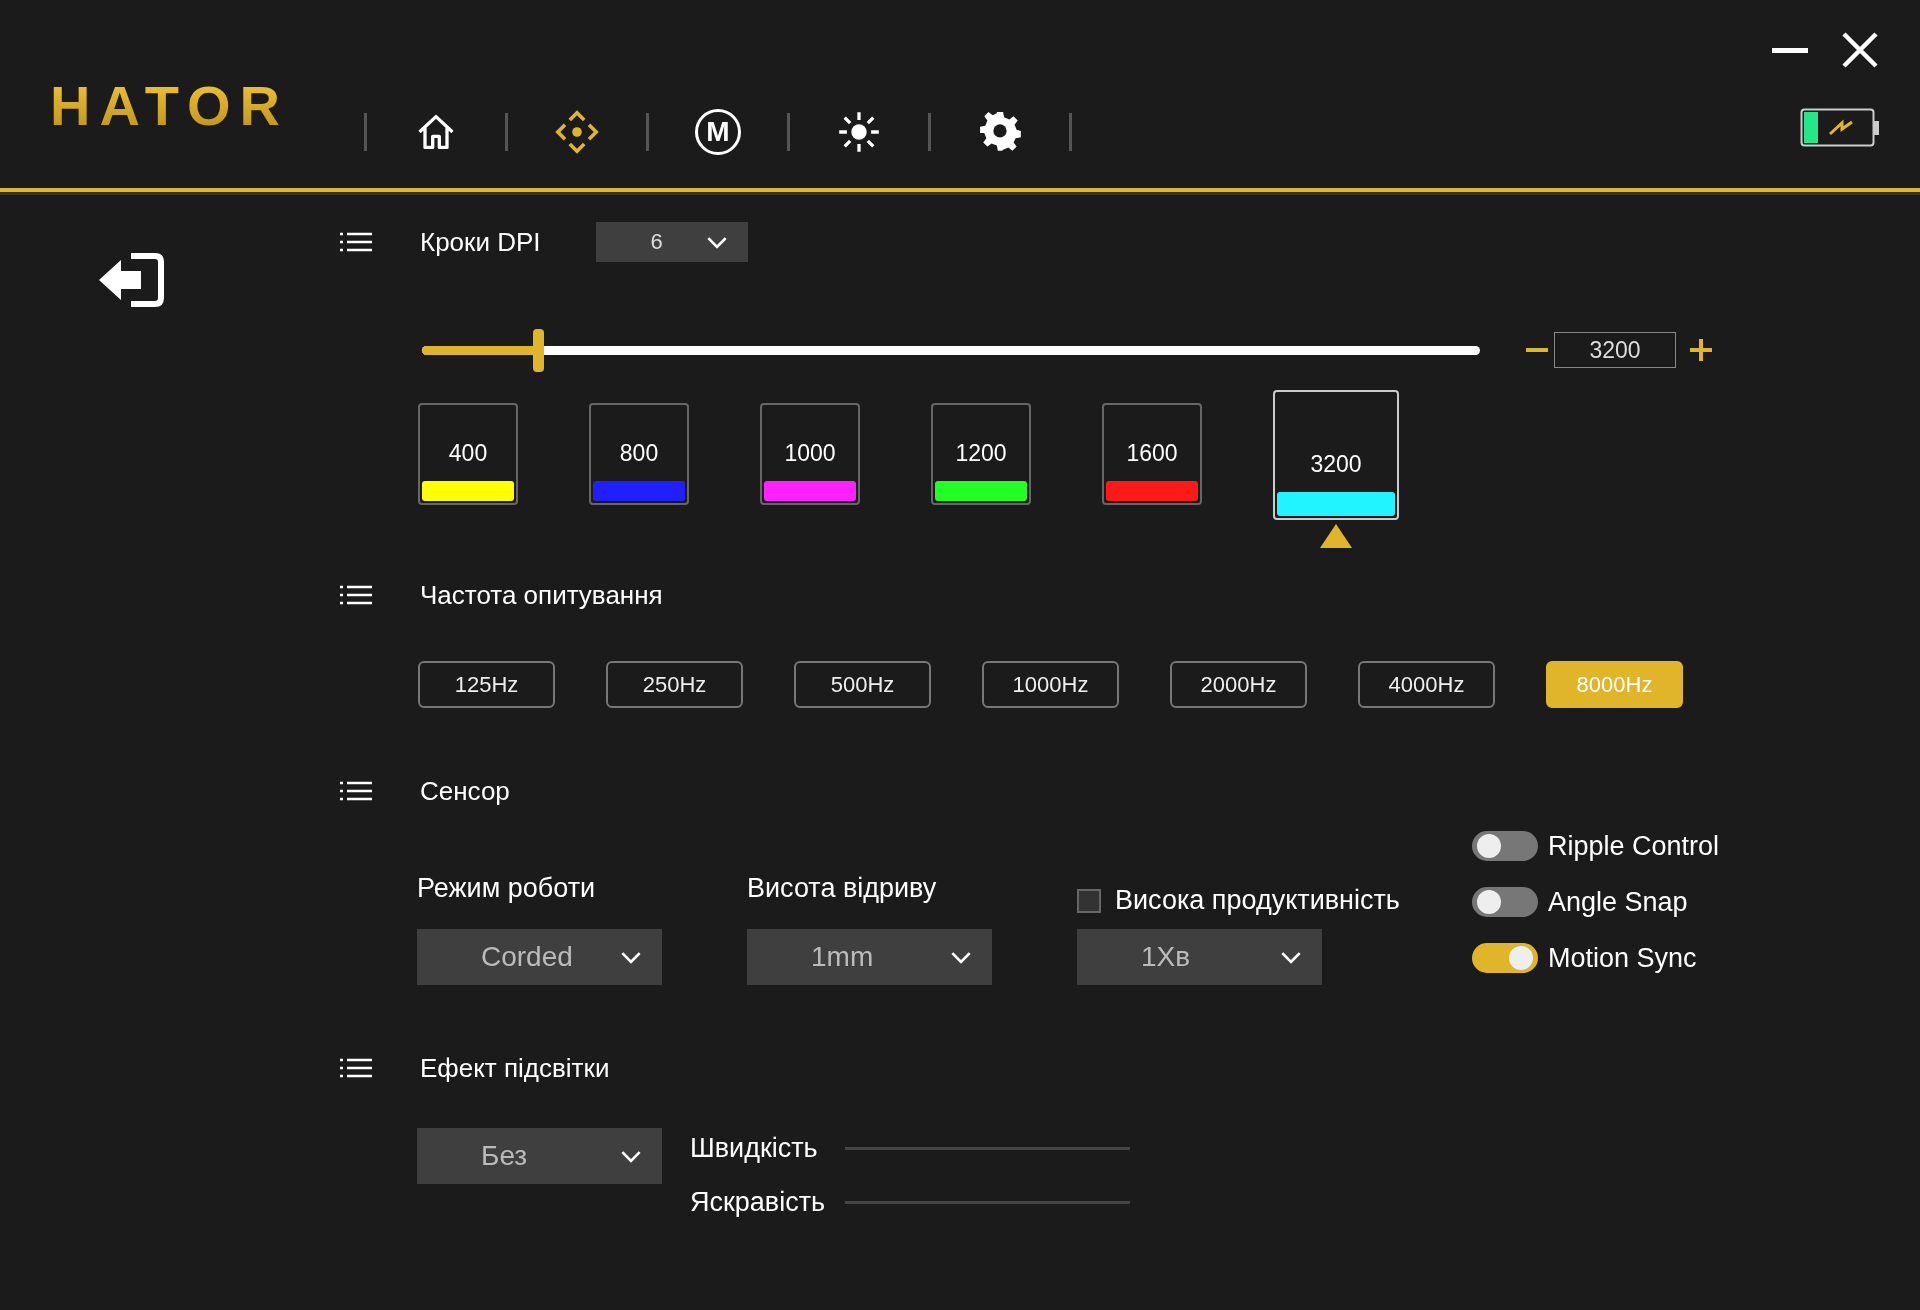  What do you see at coordinates (1199, 957) in the screenshot?
I see `dropdown: 1Хв` at bounding box center [1199, 957].